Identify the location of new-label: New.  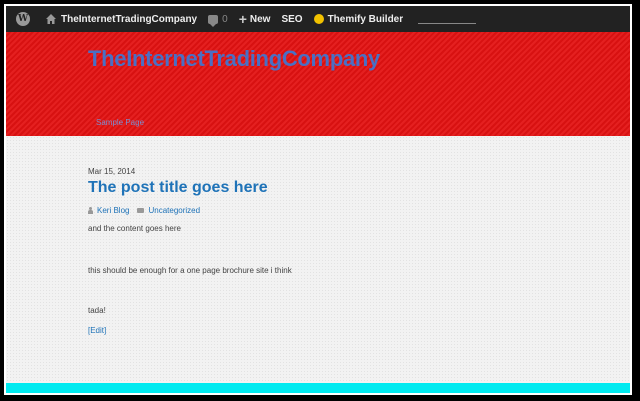
(260, 19).